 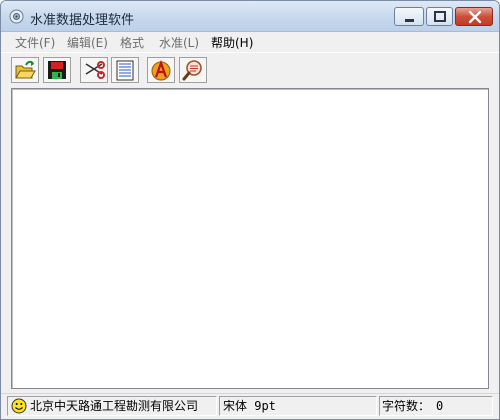 I want to click on menu-bar: 文件(F) 编辑(E) 格式 水准(L) 帮助(H), so click(x=250, y=41).